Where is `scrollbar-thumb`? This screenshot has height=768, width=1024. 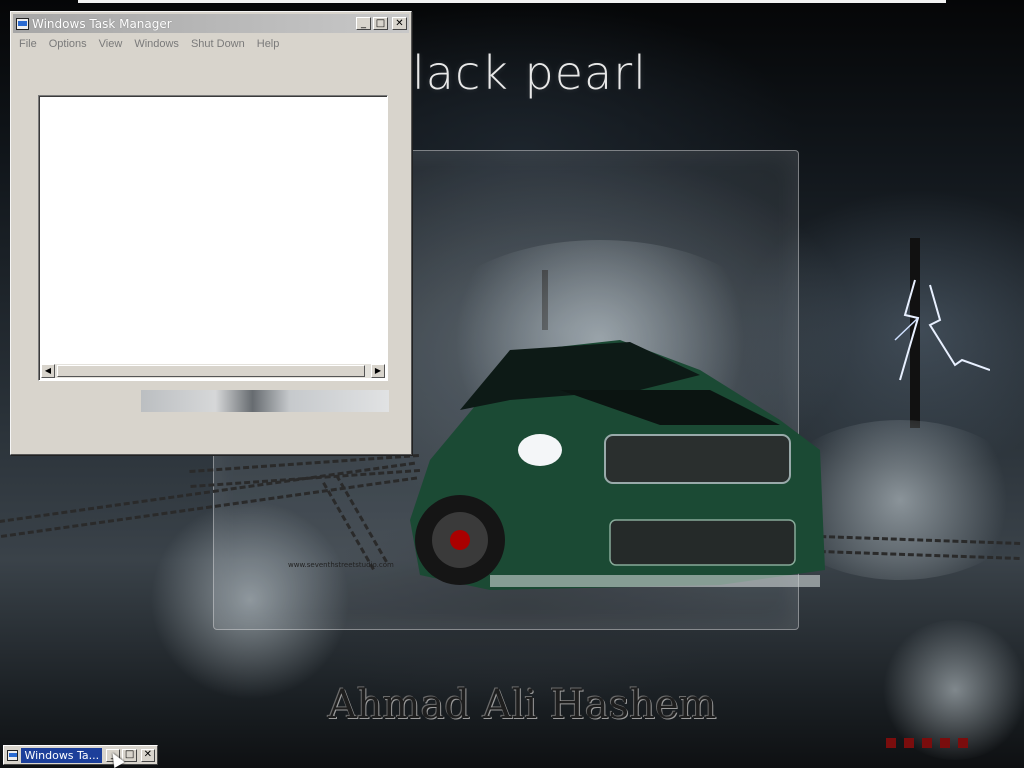 scrollbar-thumb is located at coordinates (211, 371).